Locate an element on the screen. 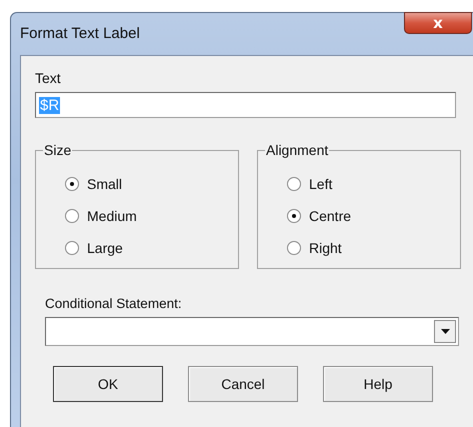  dialog-button: Cancel is located at coordinates (243, 384).